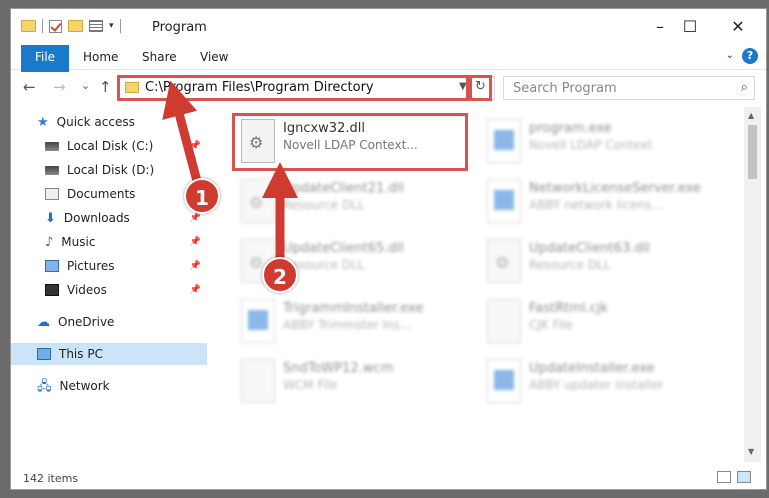 The height and width of the screenshot is (498, 769). I want to click on sidebar-item-local-disk-c: Local Disk (C:) 📌, so click(109, 146).